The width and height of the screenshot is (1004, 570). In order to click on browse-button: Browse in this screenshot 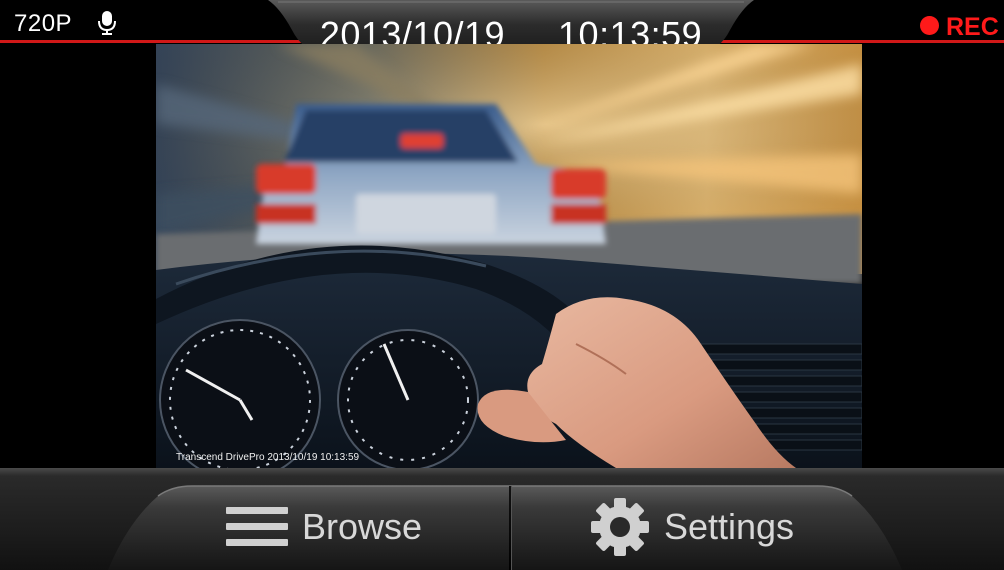, I will do `click(324, 527)`.